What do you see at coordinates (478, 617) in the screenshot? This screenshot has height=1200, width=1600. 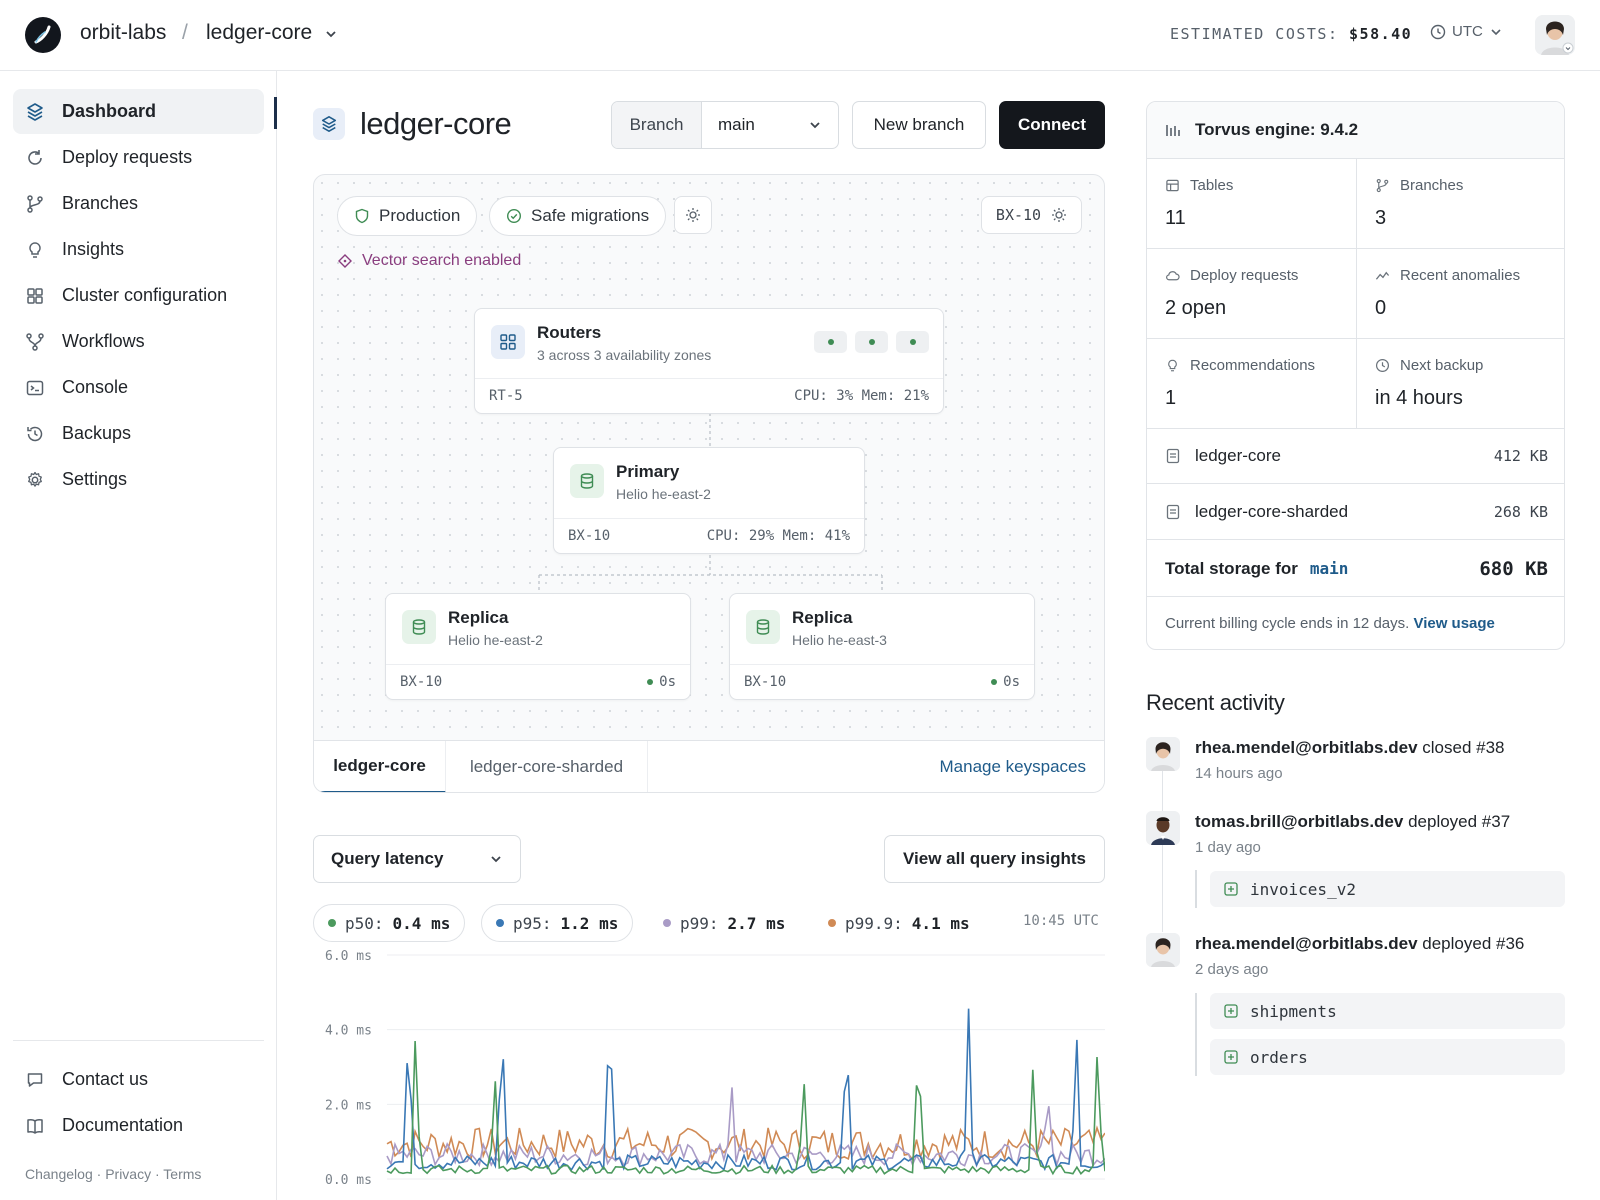 I see `node-title: Replica` at bounding box center [478, 617].